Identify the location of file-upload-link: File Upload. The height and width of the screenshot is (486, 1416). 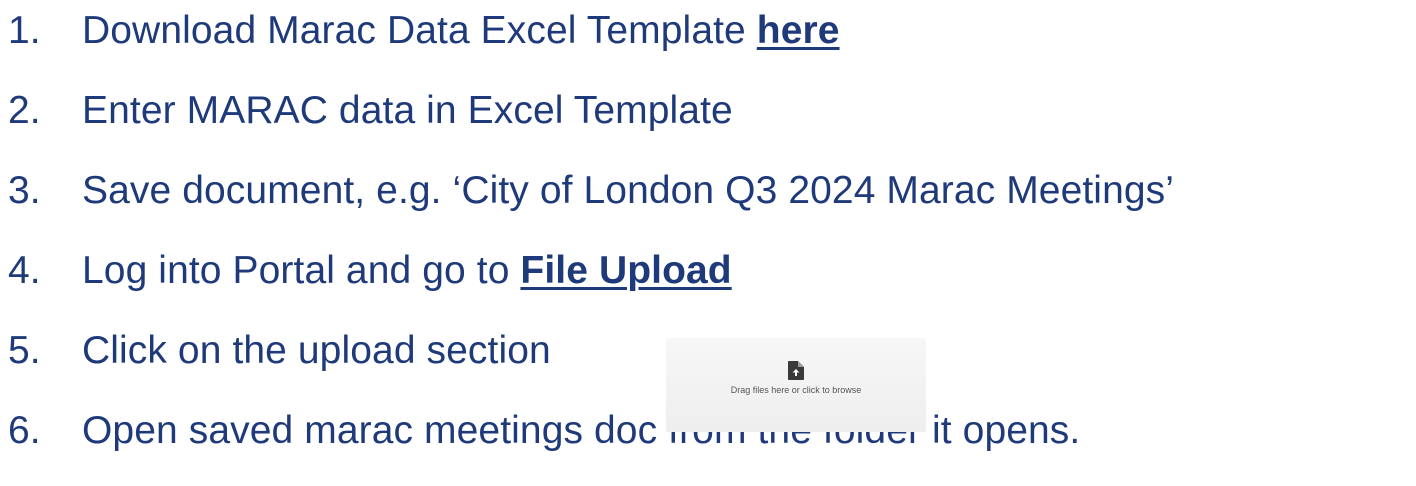
(625, 270).